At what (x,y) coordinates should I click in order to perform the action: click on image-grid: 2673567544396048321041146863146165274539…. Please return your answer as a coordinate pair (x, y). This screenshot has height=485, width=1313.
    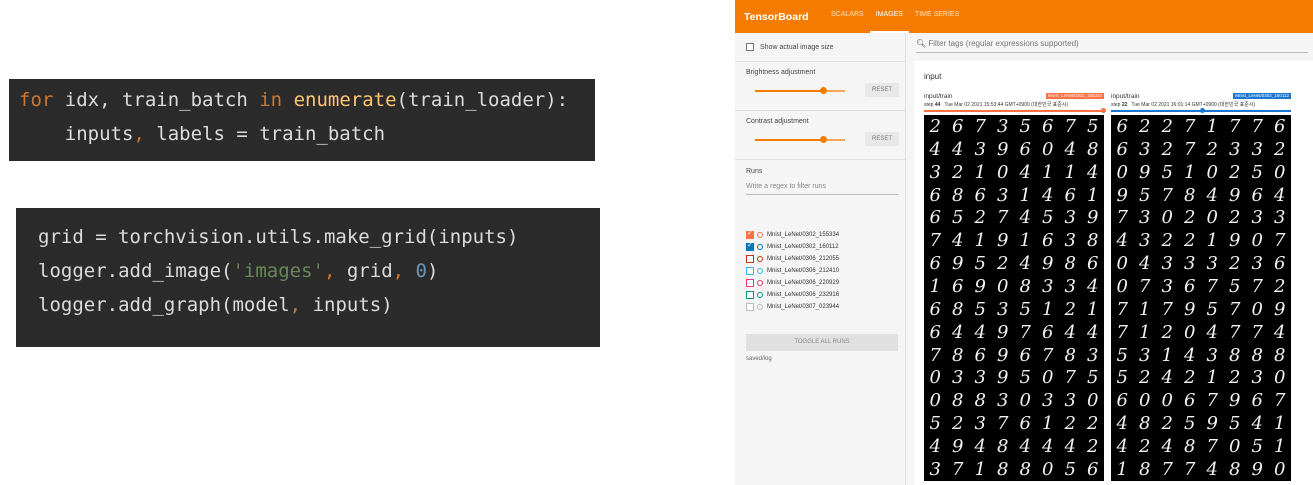
    Looking at the image, I should click on (1014, 298).